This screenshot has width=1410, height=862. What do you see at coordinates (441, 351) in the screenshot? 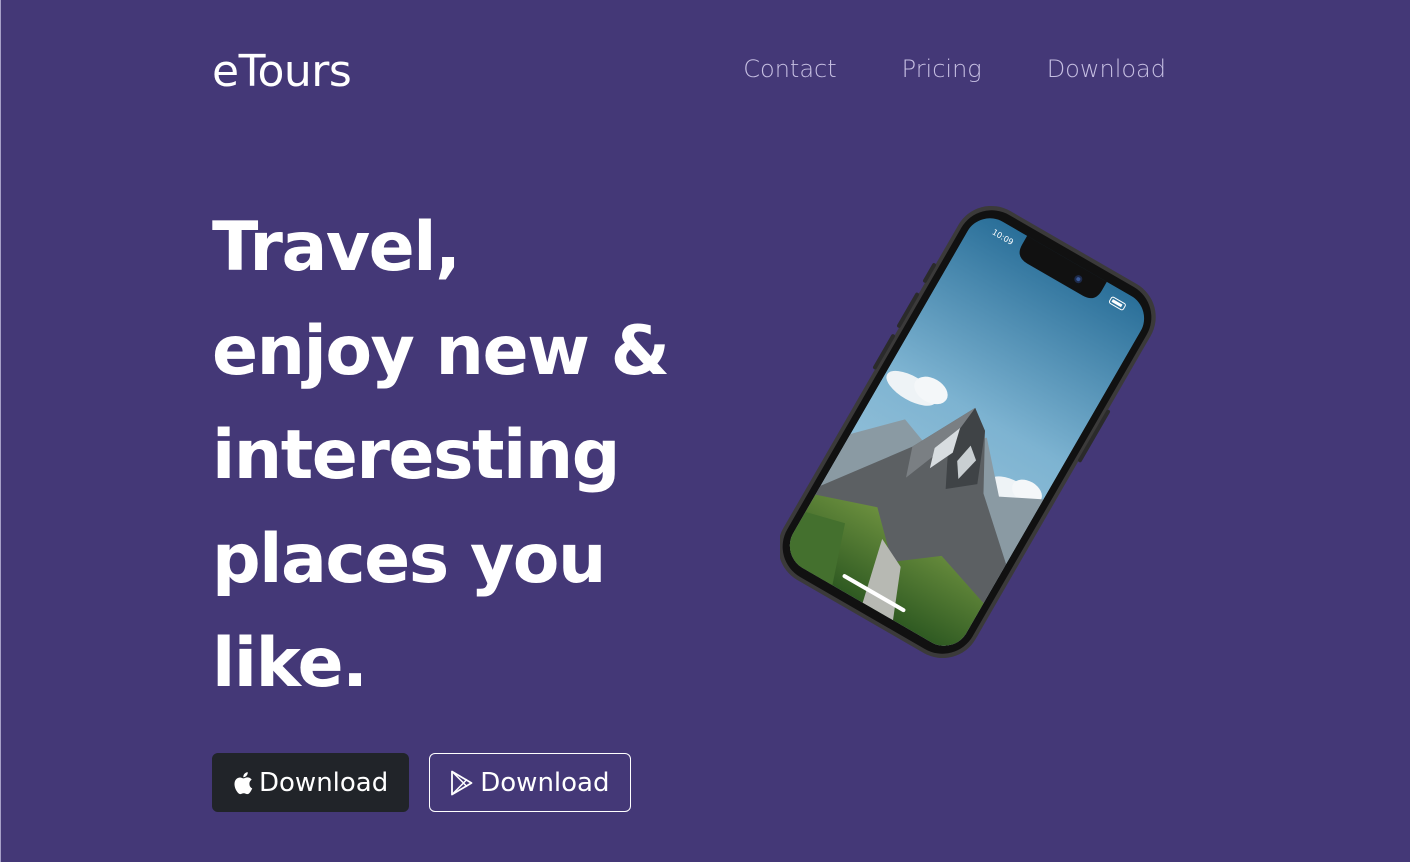
I see `hero-title-line: enjoy new &` at bounding box center [441, 351].